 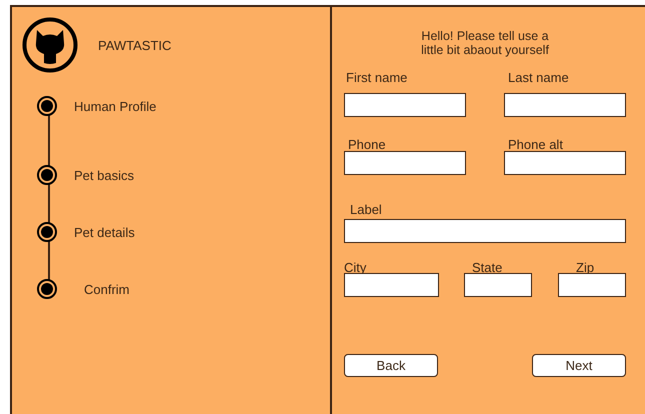 I want to click on brand-name: PAWTASTIC, so click(x=135, y=45).